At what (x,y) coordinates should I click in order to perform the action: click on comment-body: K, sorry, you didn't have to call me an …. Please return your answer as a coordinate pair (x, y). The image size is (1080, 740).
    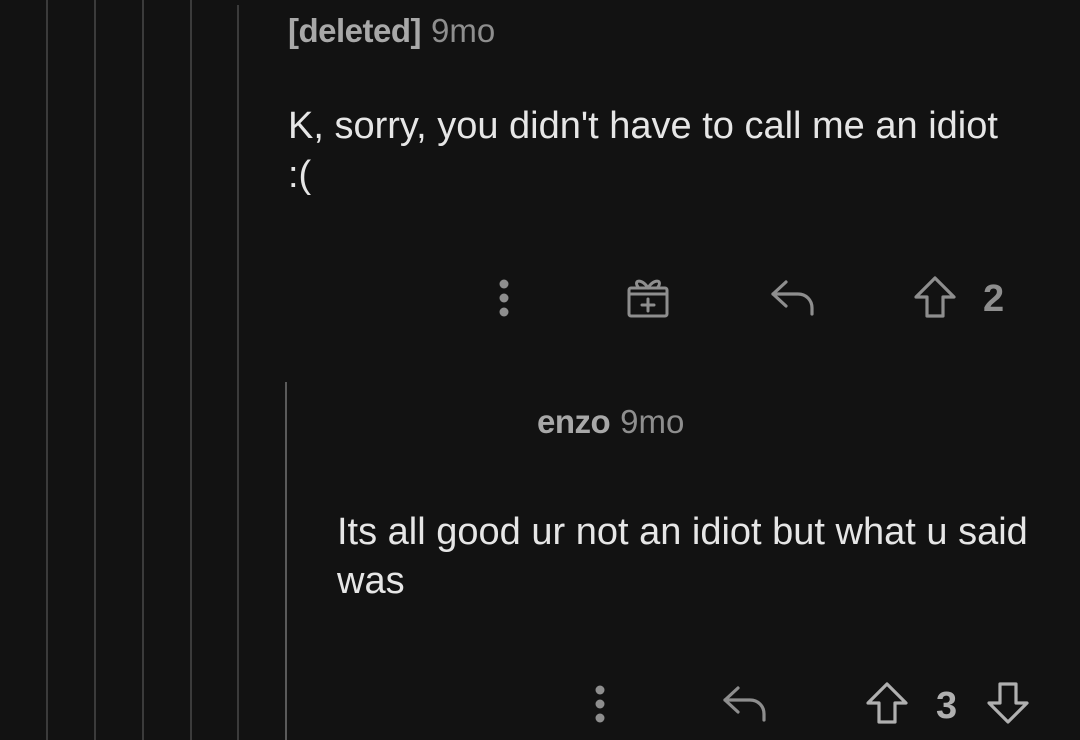
    Looking at the image, I should click on (643, 150).